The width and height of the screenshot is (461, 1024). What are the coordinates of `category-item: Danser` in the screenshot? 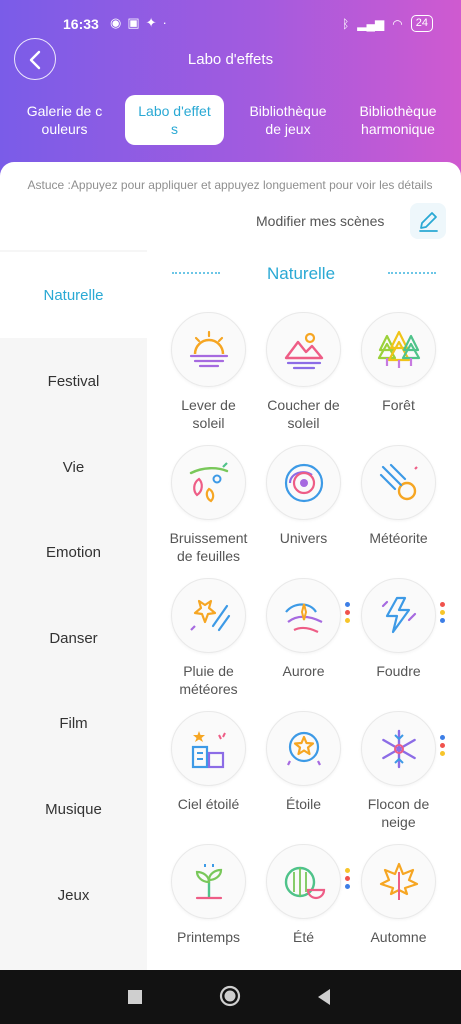 It's located at (73, 638).